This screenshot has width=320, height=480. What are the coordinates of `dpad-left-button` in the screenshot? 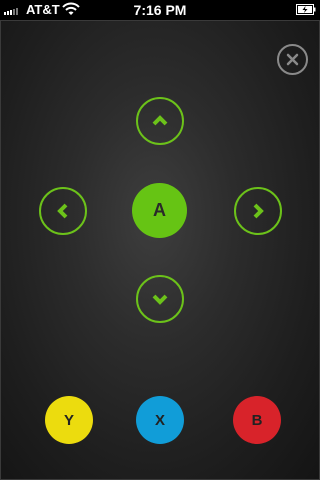 It's located at (63, 211).